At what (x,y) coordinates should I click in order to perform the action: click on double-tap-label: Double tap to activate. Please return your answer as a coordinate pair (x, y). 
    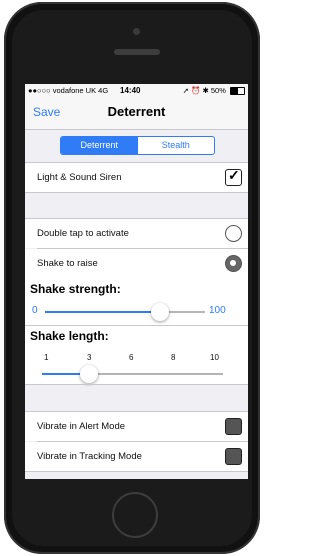
    Looking at the image, I should click on (83, 233).